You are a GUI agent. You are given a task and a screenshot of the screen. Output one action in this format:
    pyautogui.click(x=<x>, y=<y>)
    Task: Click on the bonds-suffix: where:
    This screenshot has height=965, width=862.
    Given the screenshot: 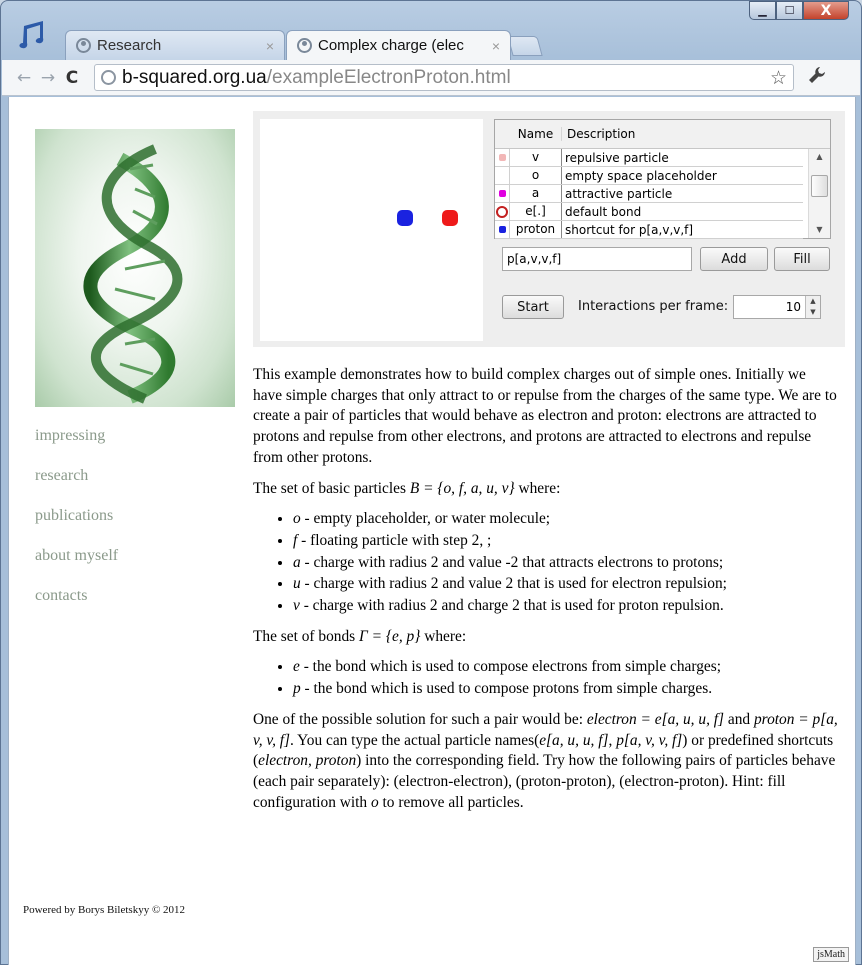 What is the action you would take?
    pyautogui.click(x=443, y=636)
    